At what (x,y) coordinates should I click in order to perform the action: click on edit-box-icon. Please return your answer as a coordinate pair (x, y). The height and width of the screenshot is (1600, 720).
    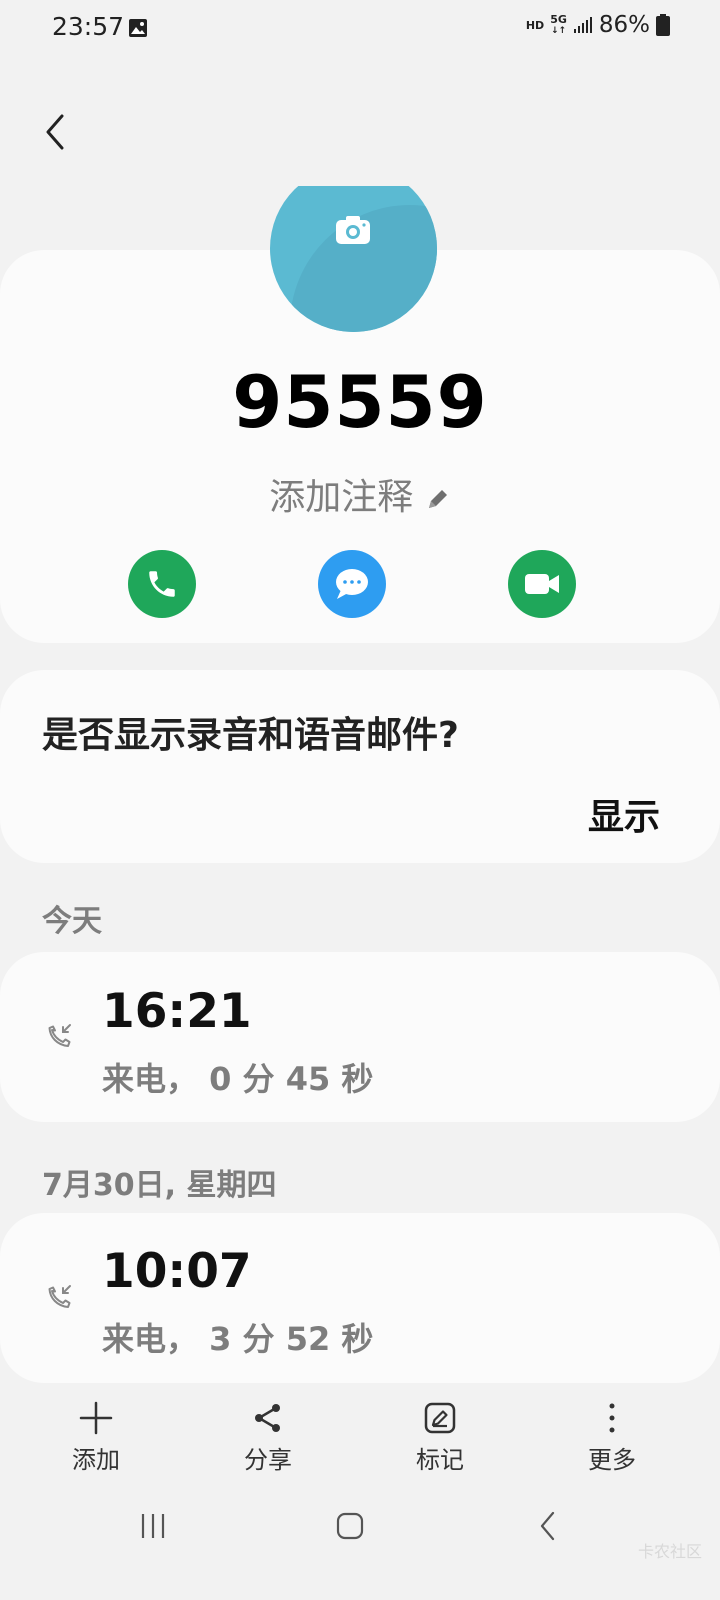
    Looking at the image, I should click on (440, 1418).